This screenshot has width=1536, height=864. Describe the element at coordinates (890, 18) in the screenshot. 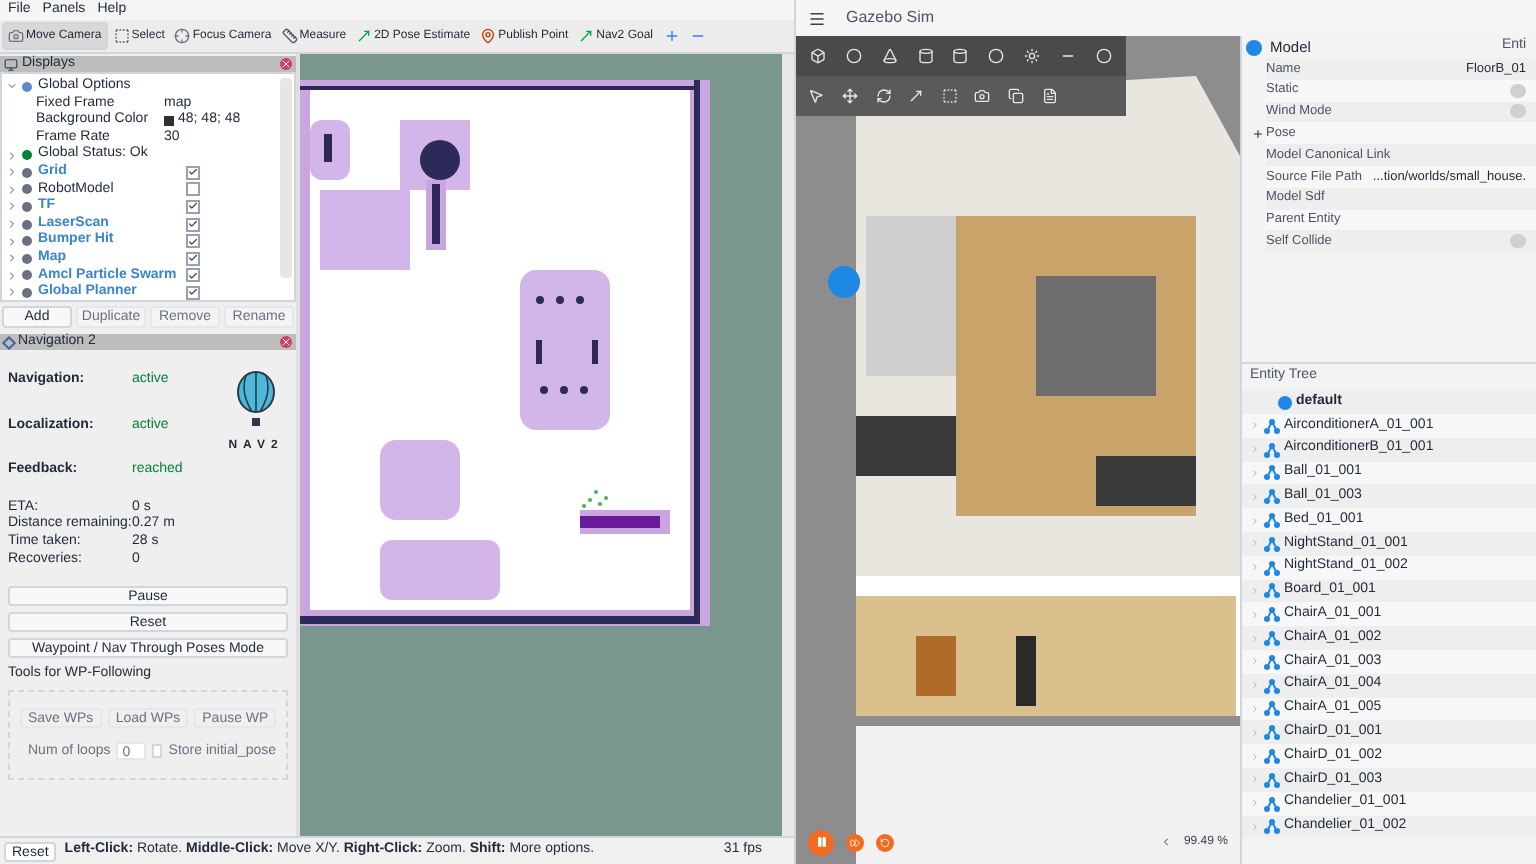

I see `app-title: Gazebo Sim` at that location.